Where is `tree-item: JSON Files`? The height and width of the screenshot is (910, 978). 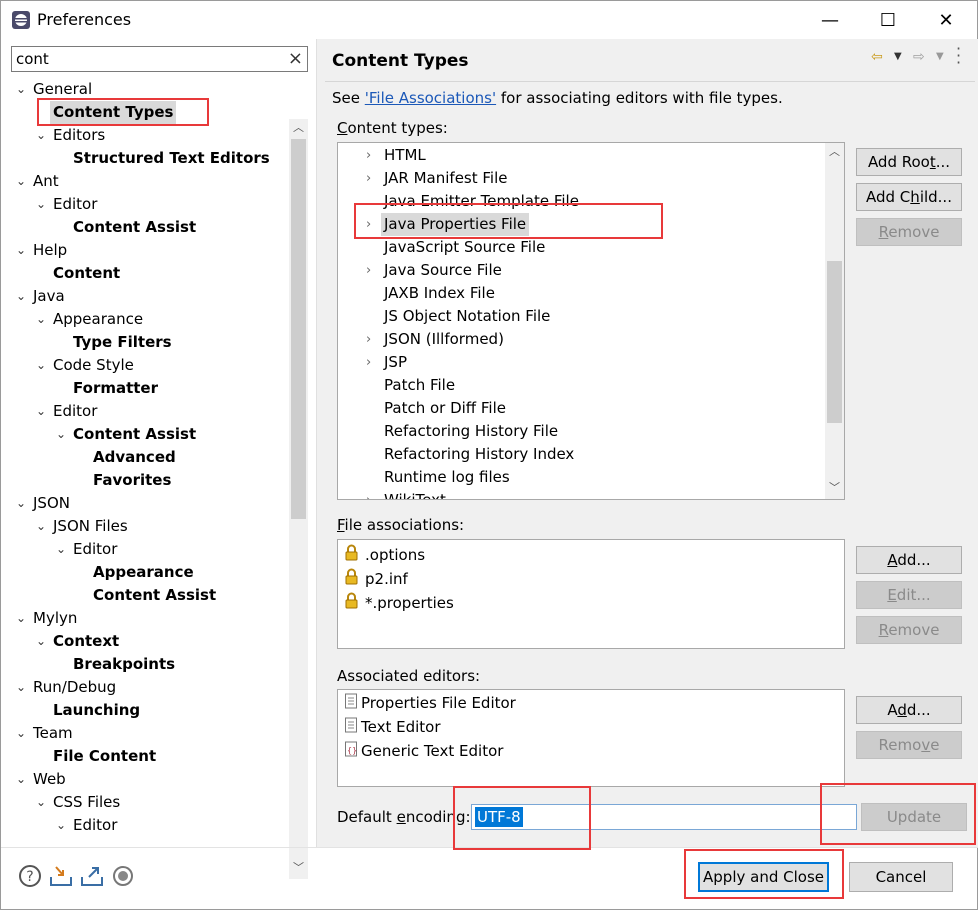 tree-item: JSON Files is located at coordinates (90, 526).